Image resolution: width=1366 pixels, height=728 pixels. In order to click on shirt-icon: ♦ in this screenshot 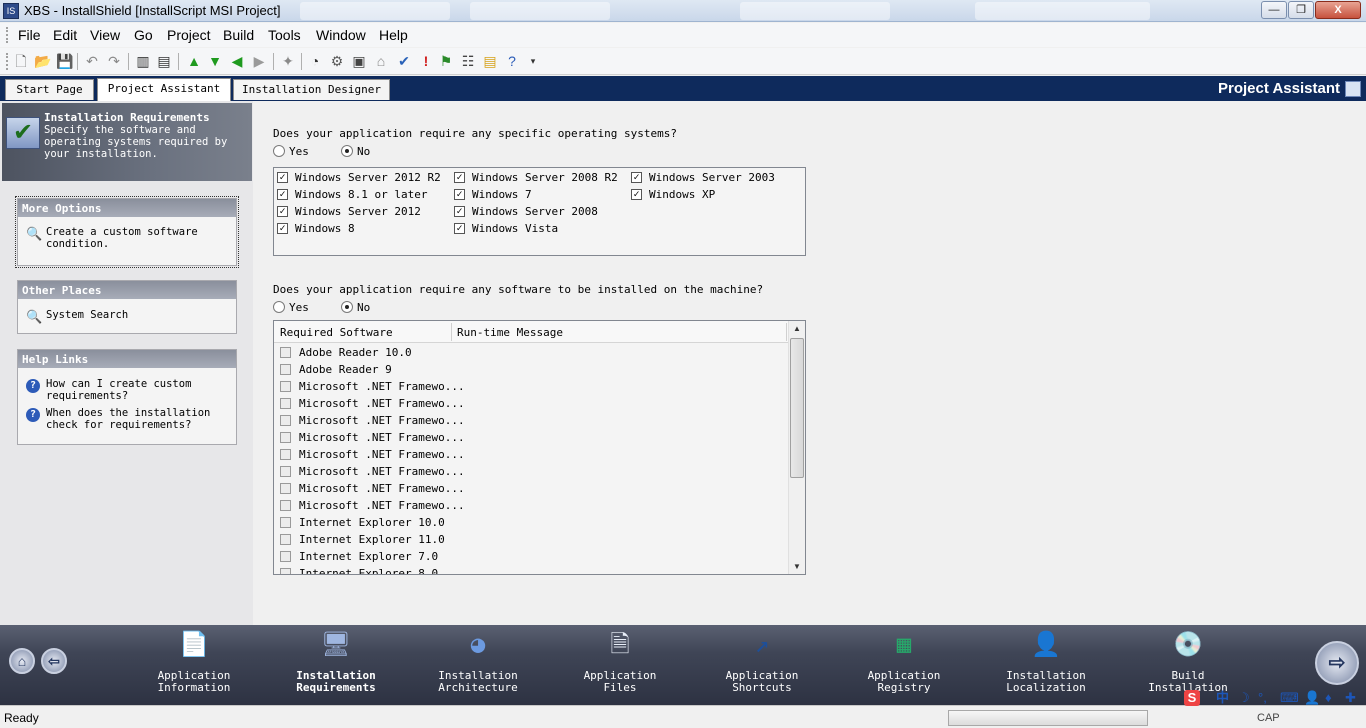, I will do `click(1328, 698)`.